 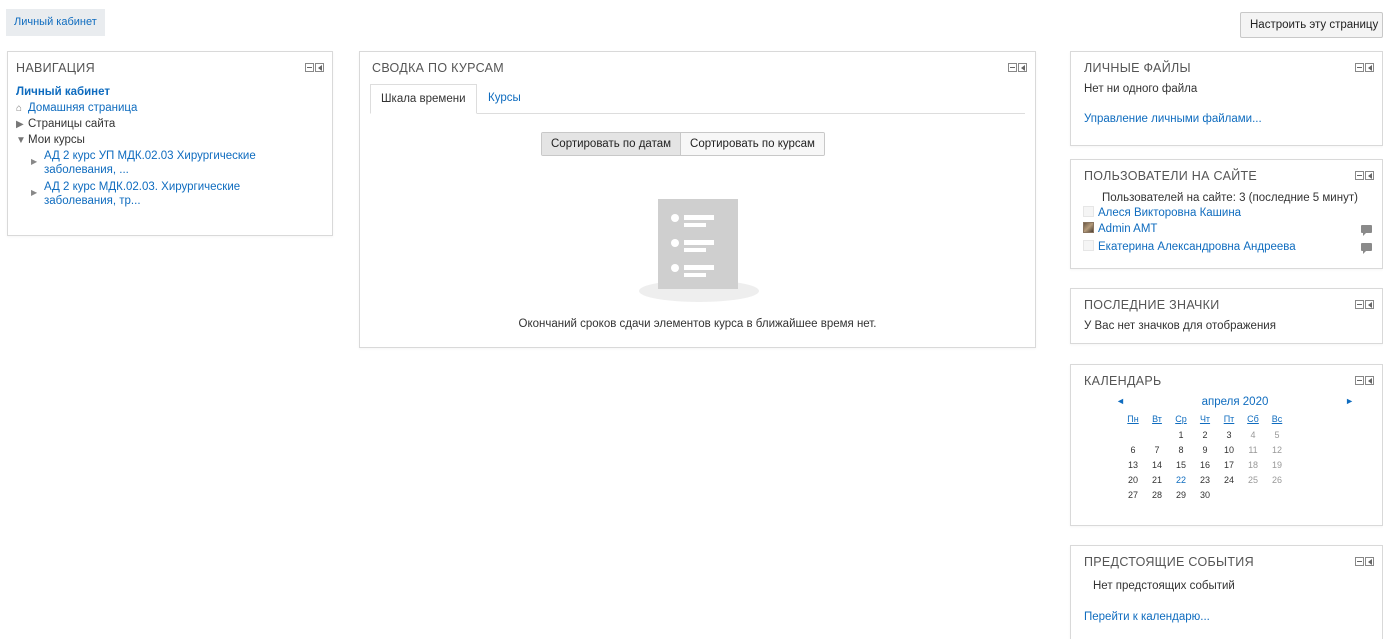 What do you see at coordinates (1164, 586) in the screenshot?
I see `upcoming-events-empty: Нет предстоящих событий` at bounding box center [1164, 586].